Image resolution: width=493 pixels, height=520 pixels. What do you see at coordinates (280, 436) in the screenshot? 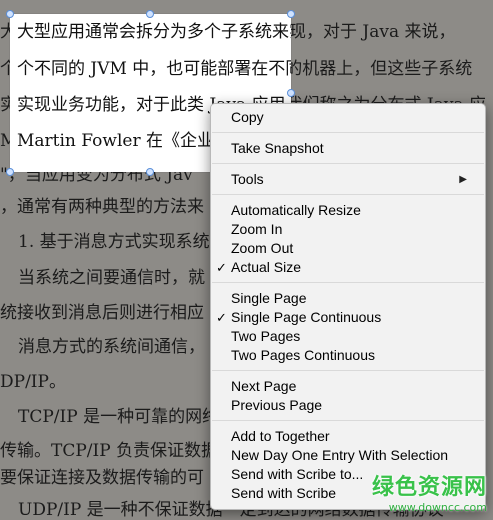
I see `menu-item-label: Add to Together` at bounding box center [280, 436].